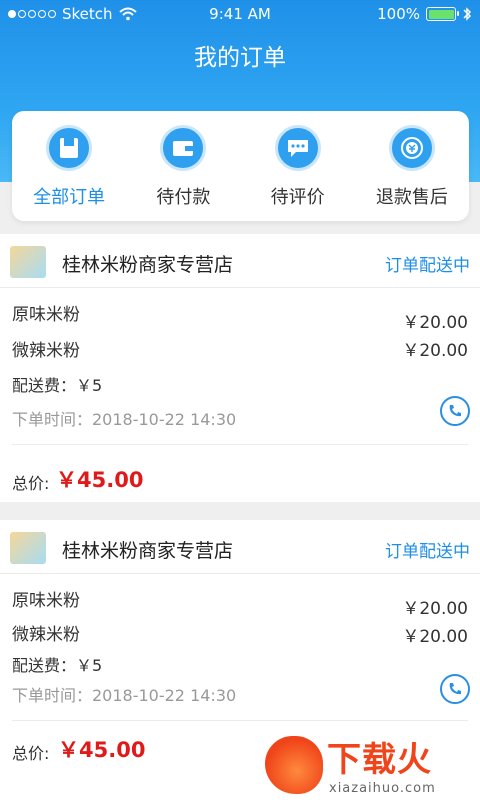 This screenshot has height=800, width=480. I want to click on tab-label: 全部订单, so click(69, 197).